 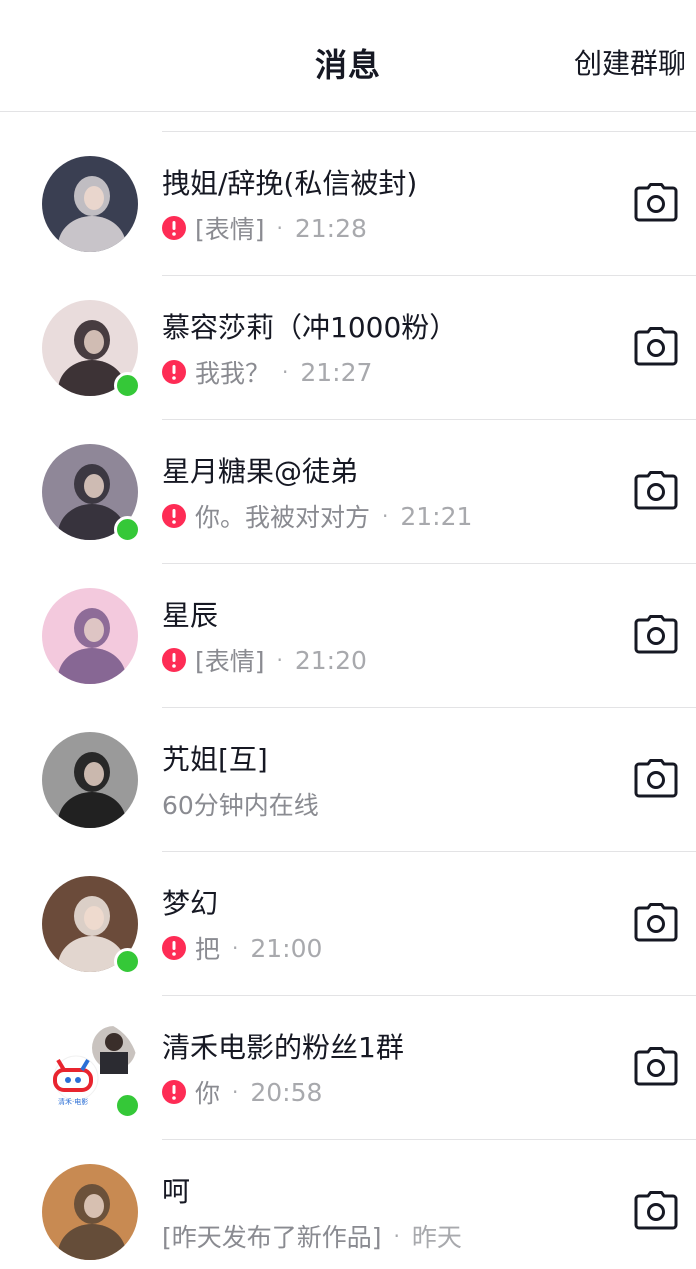 What do you see at coordinates (208, 949) in the screenshot?
I see `message-preview: 把` at bounding box center [208, 949].